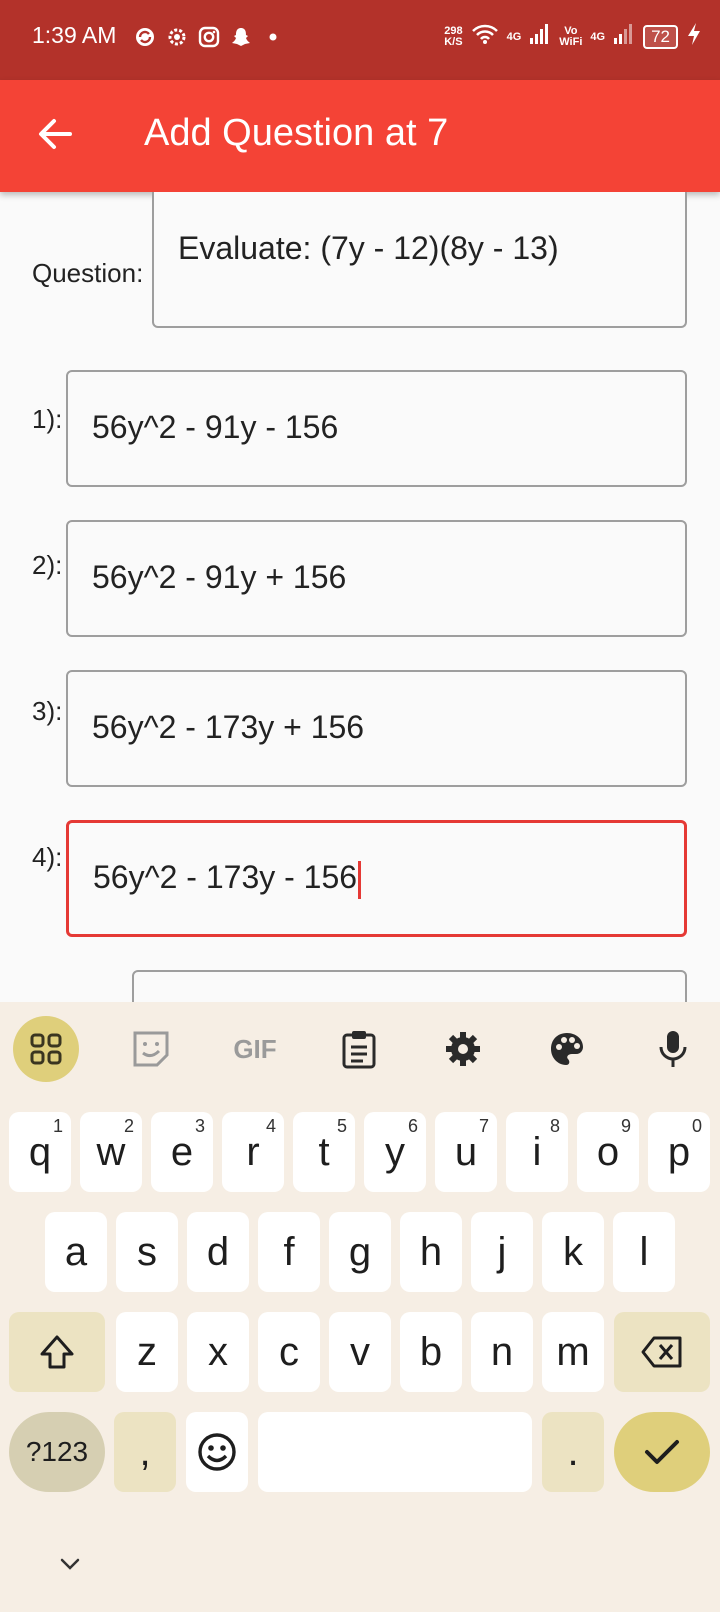  I want to click on net-speed: 298 K/S, so click(453, 36).